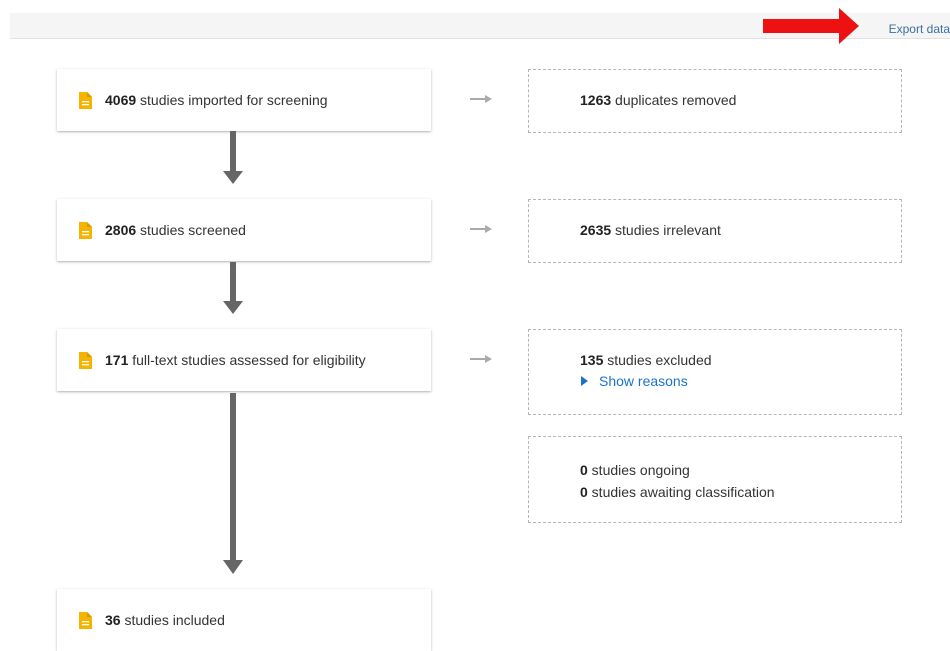  What do you see at coordinates (919, 29) in the screenshot?
I see `export-data-link: Export data` at bounding box center [919, 29].